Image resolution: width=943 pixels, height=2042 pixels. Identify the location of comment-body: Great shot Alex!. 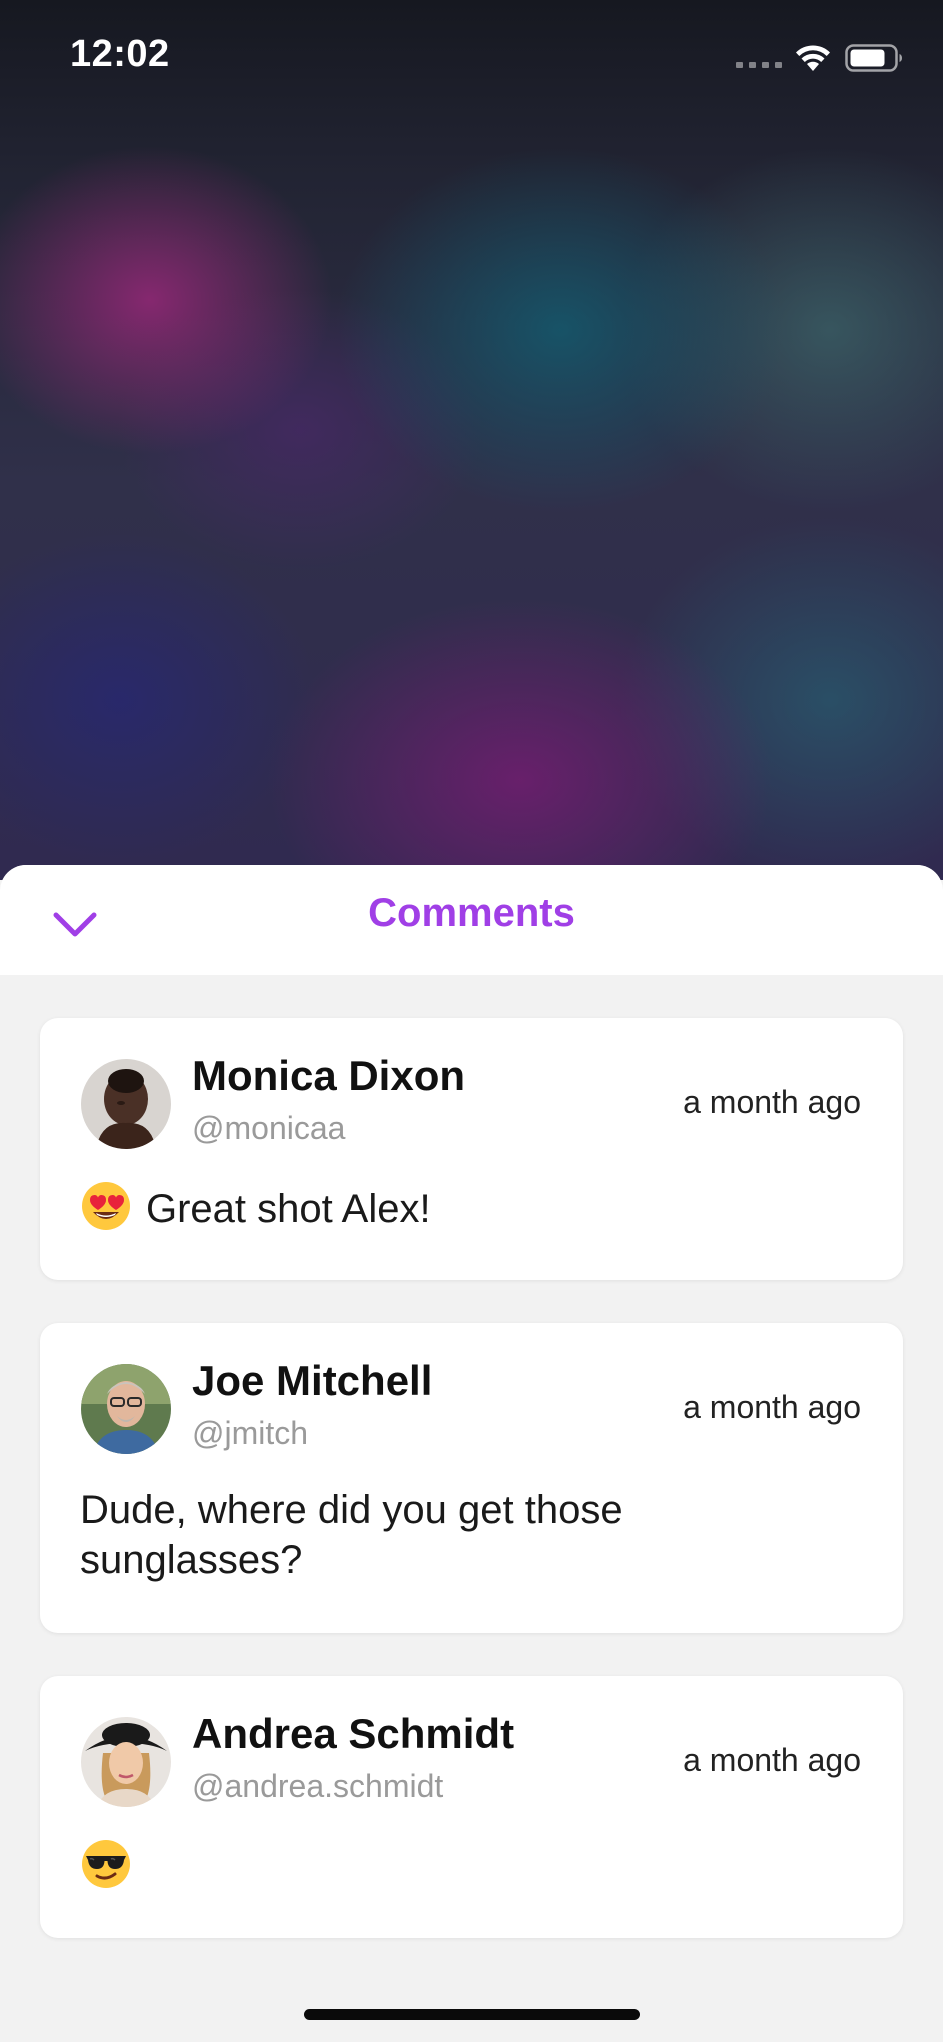
(461, 1207).